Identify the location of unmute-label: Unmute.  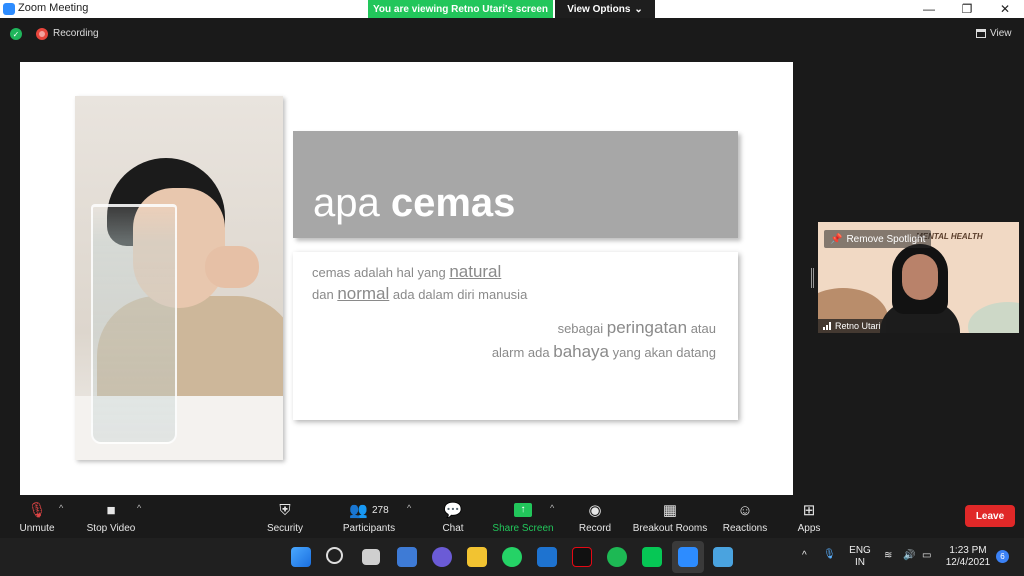
(37, 528).